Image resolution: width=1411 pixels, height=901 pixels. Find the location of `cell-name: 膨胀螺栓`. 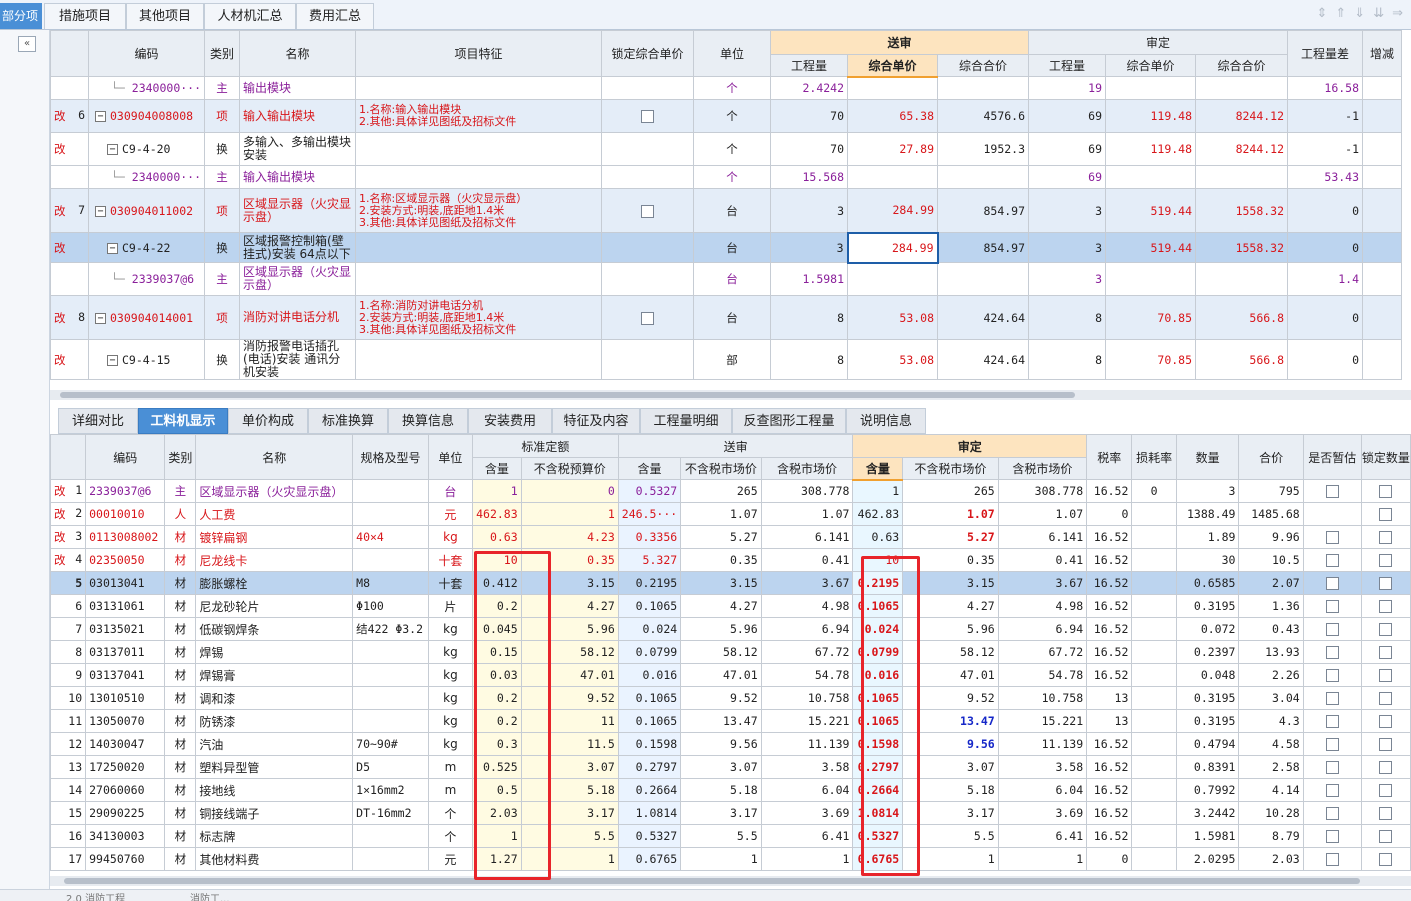

cell-name: 膨胀螺栓 is located at coordinates (274, 583).